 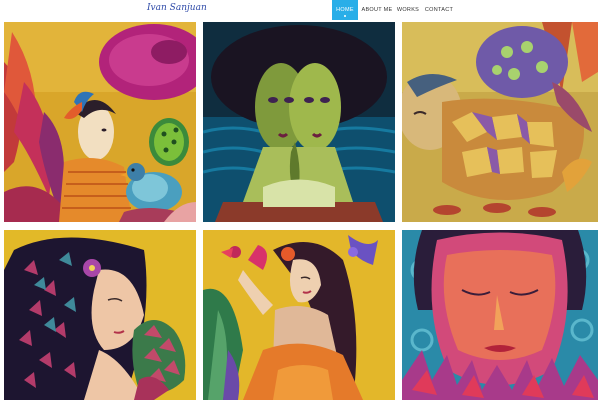 I want to click on nav-about-me: ABOUT ME, so click(x=377, y=10).